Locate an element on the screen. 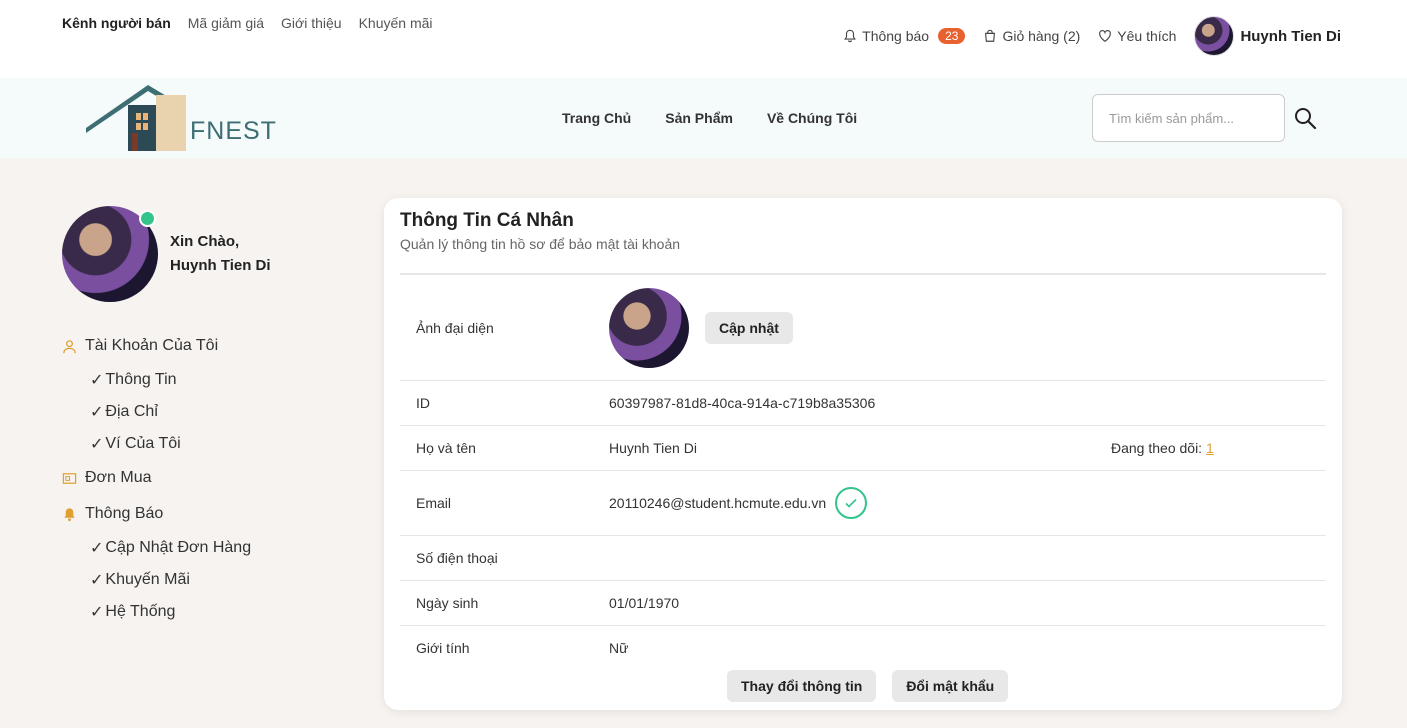 The image size is (1407, 728). about-link: Giới thiệu is located at coordinates (311, 23).